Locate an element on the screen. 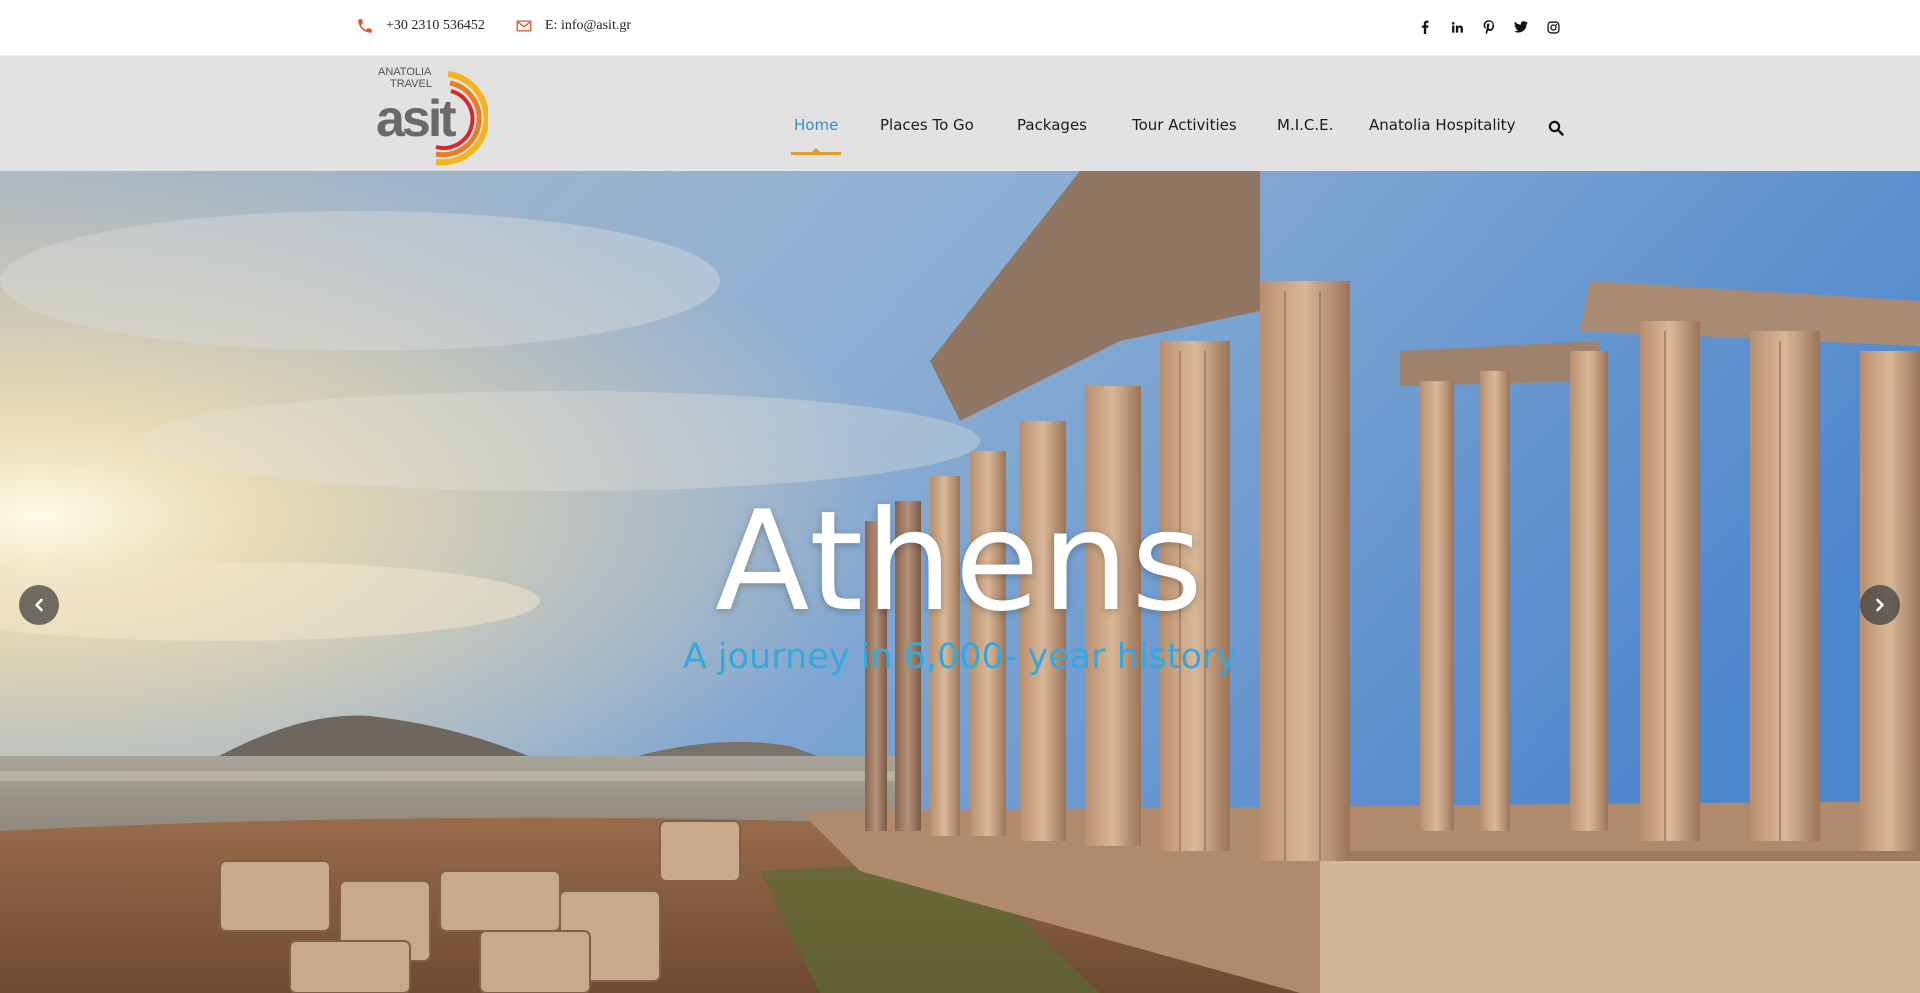 The height and width of the screenshot is (993, 1920). logo-line1: ANATOLIA is located at coordinates (405, 72).